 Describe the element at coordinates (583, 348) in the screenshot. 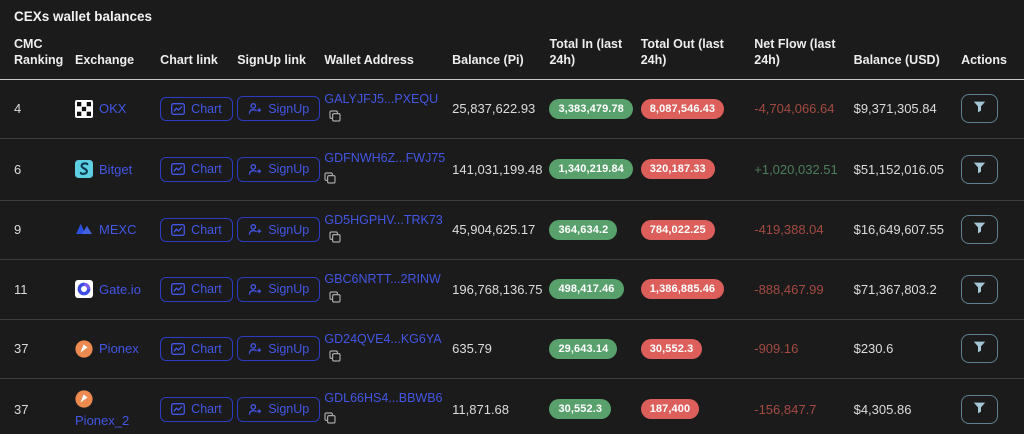

I see `total-in-badge: 29,643.14` at that location.